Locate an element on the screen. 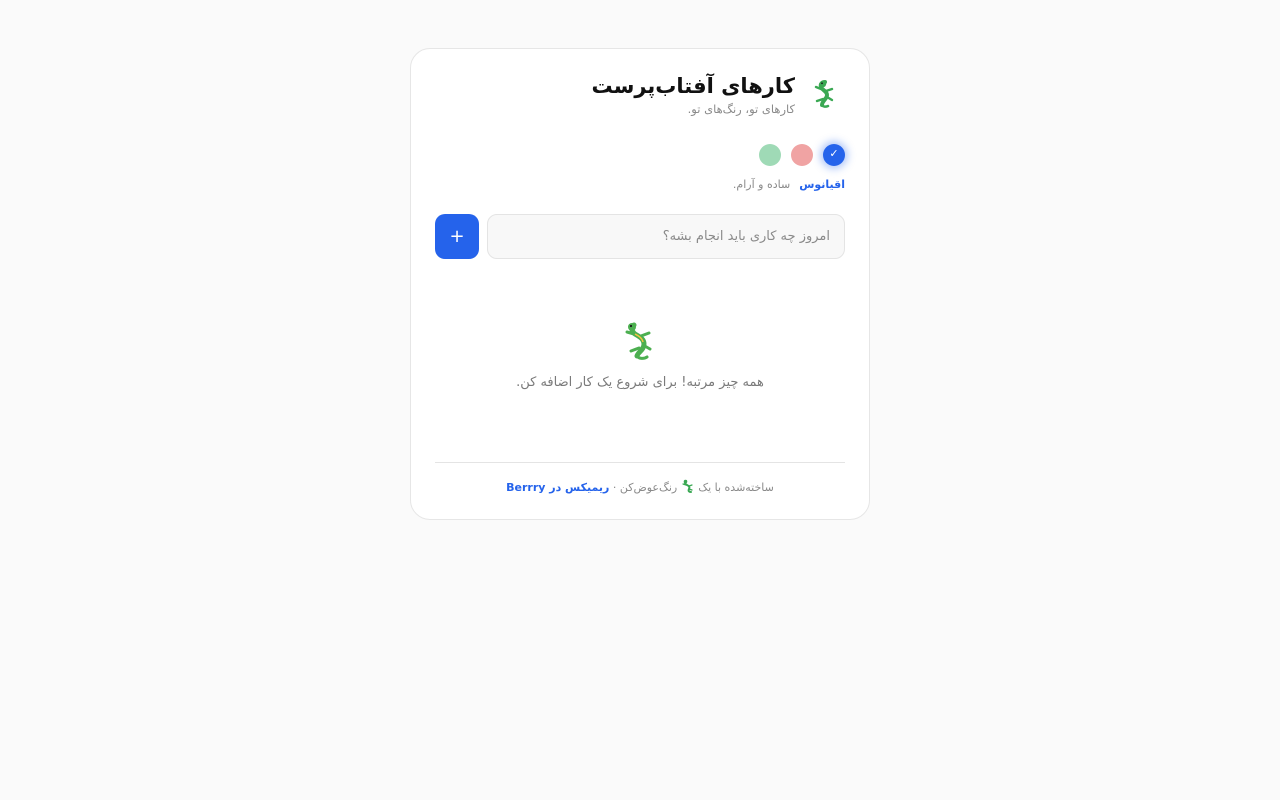 The height and width of the screenshot is (800, 1280). page-title: کارهای آفتاب‌پرست is located at coordinates (693, 86).